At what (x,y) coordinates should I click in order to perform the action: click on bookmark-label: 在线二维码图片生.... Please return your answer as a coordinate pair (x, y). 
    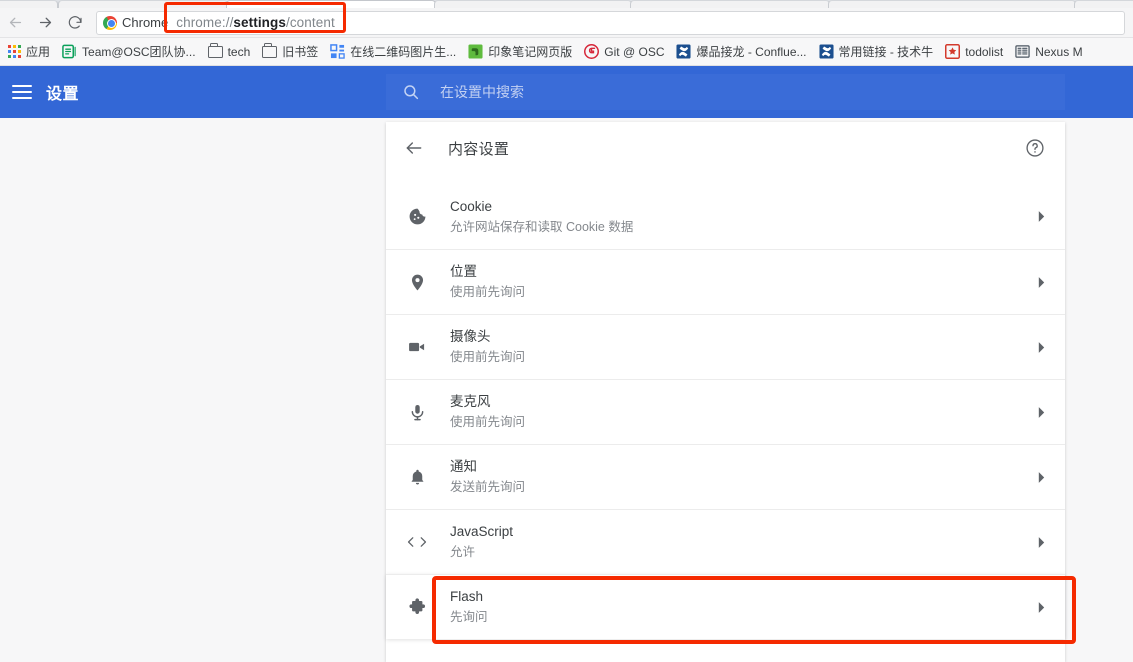
    Looking at the image, I should click on (403, 51).